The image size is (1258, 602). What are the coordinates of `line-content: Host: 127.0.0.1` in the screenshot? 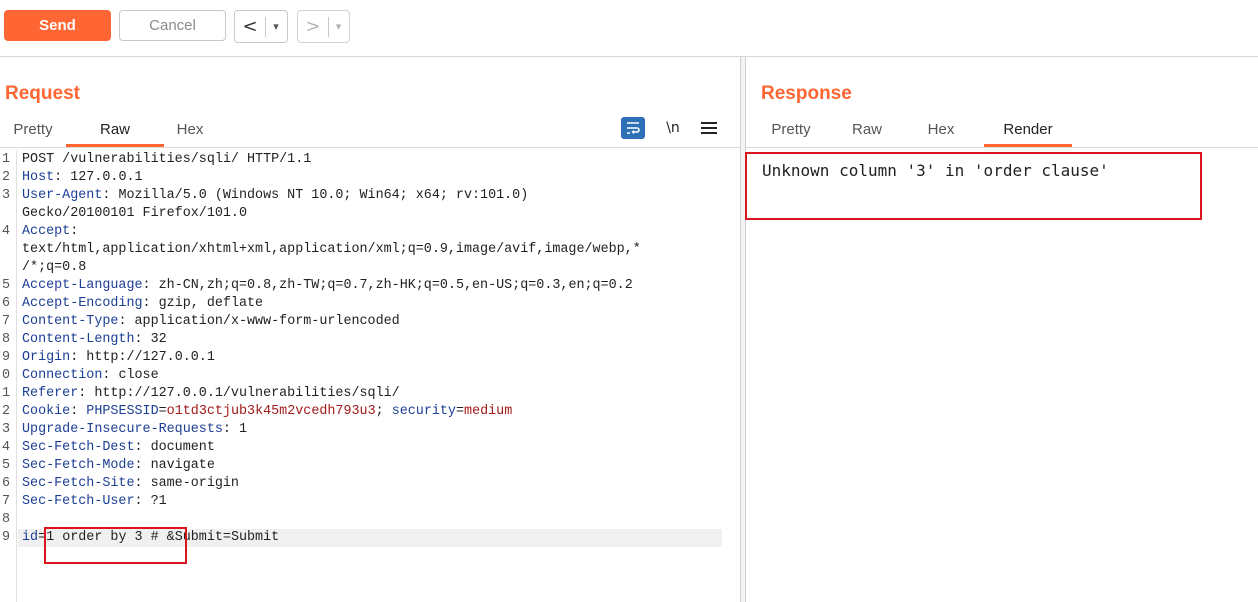 It's located at (82, 178).